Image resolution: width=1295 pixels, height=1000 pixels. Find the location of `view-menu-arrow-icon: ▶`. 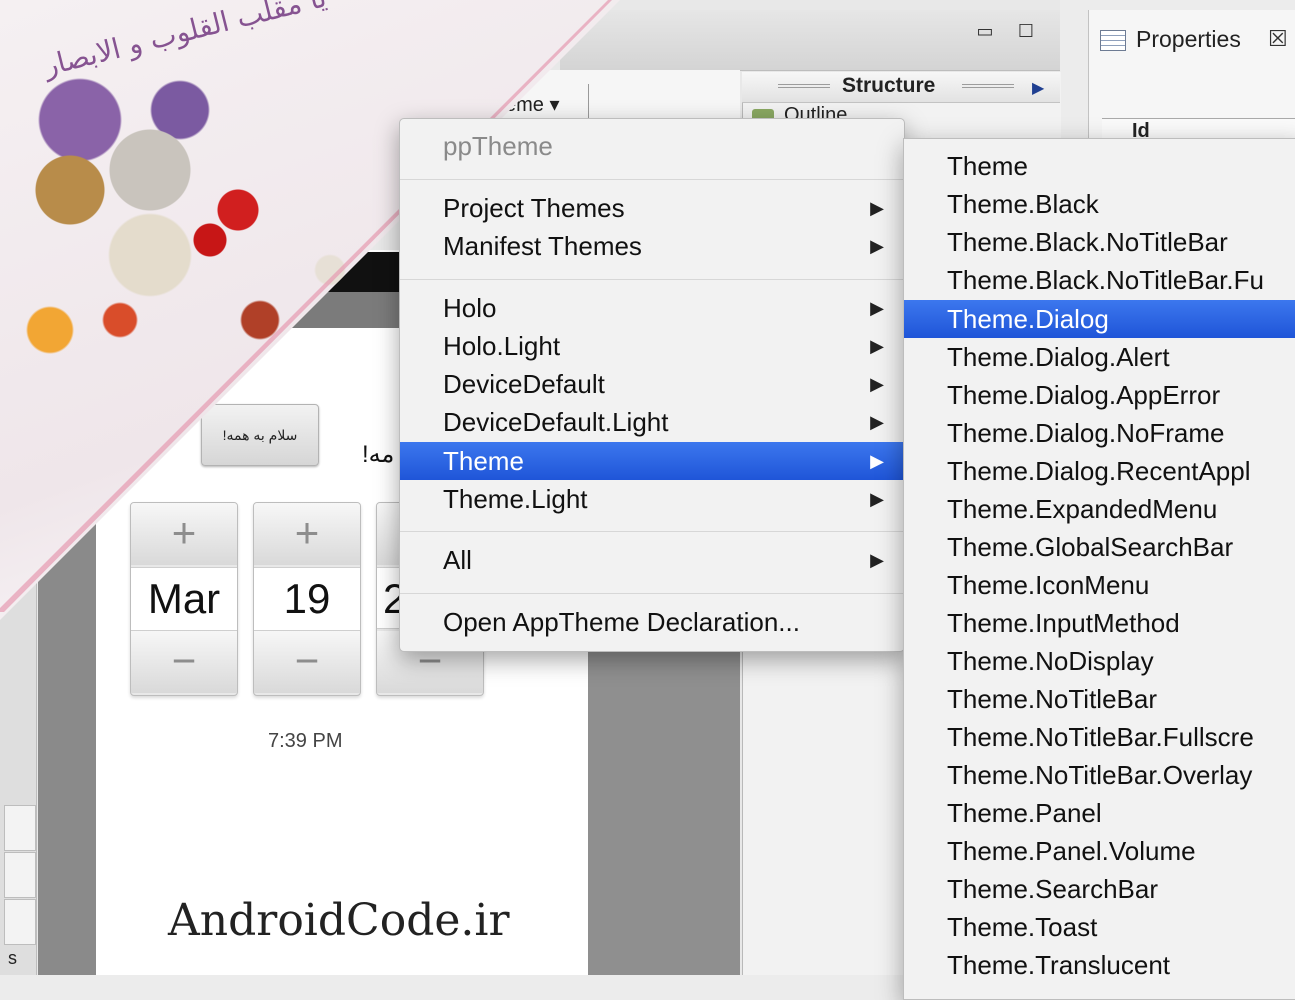

view-menu-arrow-icon: ▶ is located at coordinates (1038, 88).